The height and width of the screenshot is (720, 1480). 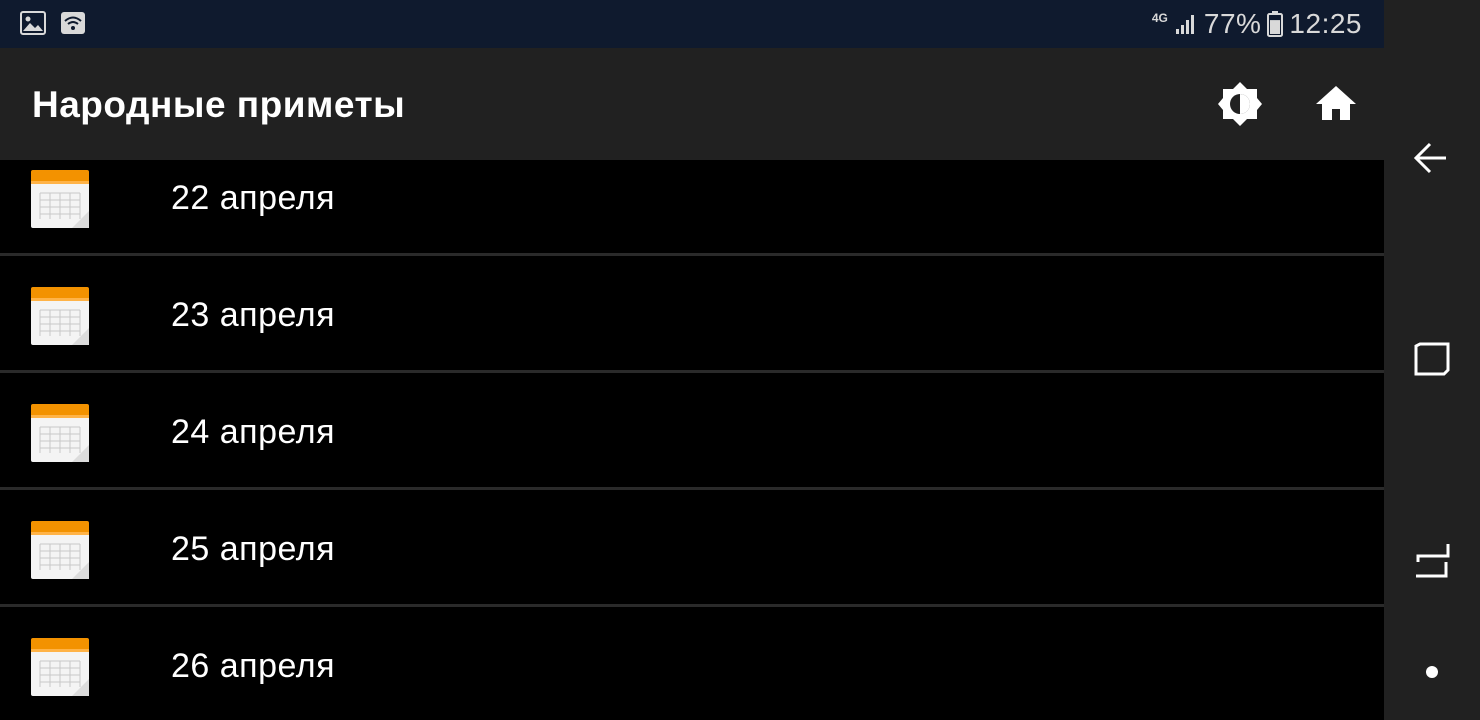 I want to click on recents-icon, so click(x=1433, y=561).